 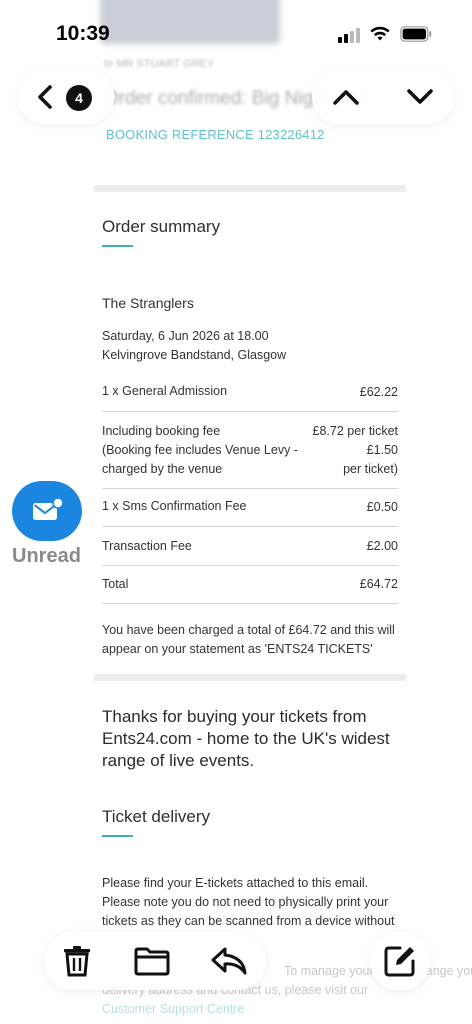 I want to click on reply-button, so click(x=229, y=961).